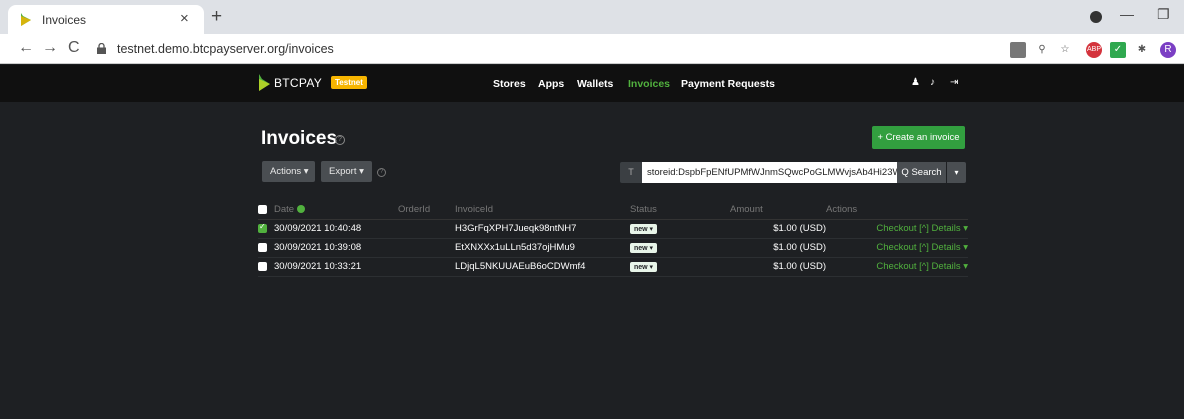 Image resolution: width=1184 pixels, height=419 pixels. I want to click on invoice-id: H3GrFqXPH7Jueqk98ntNH7, so click(542, 229).